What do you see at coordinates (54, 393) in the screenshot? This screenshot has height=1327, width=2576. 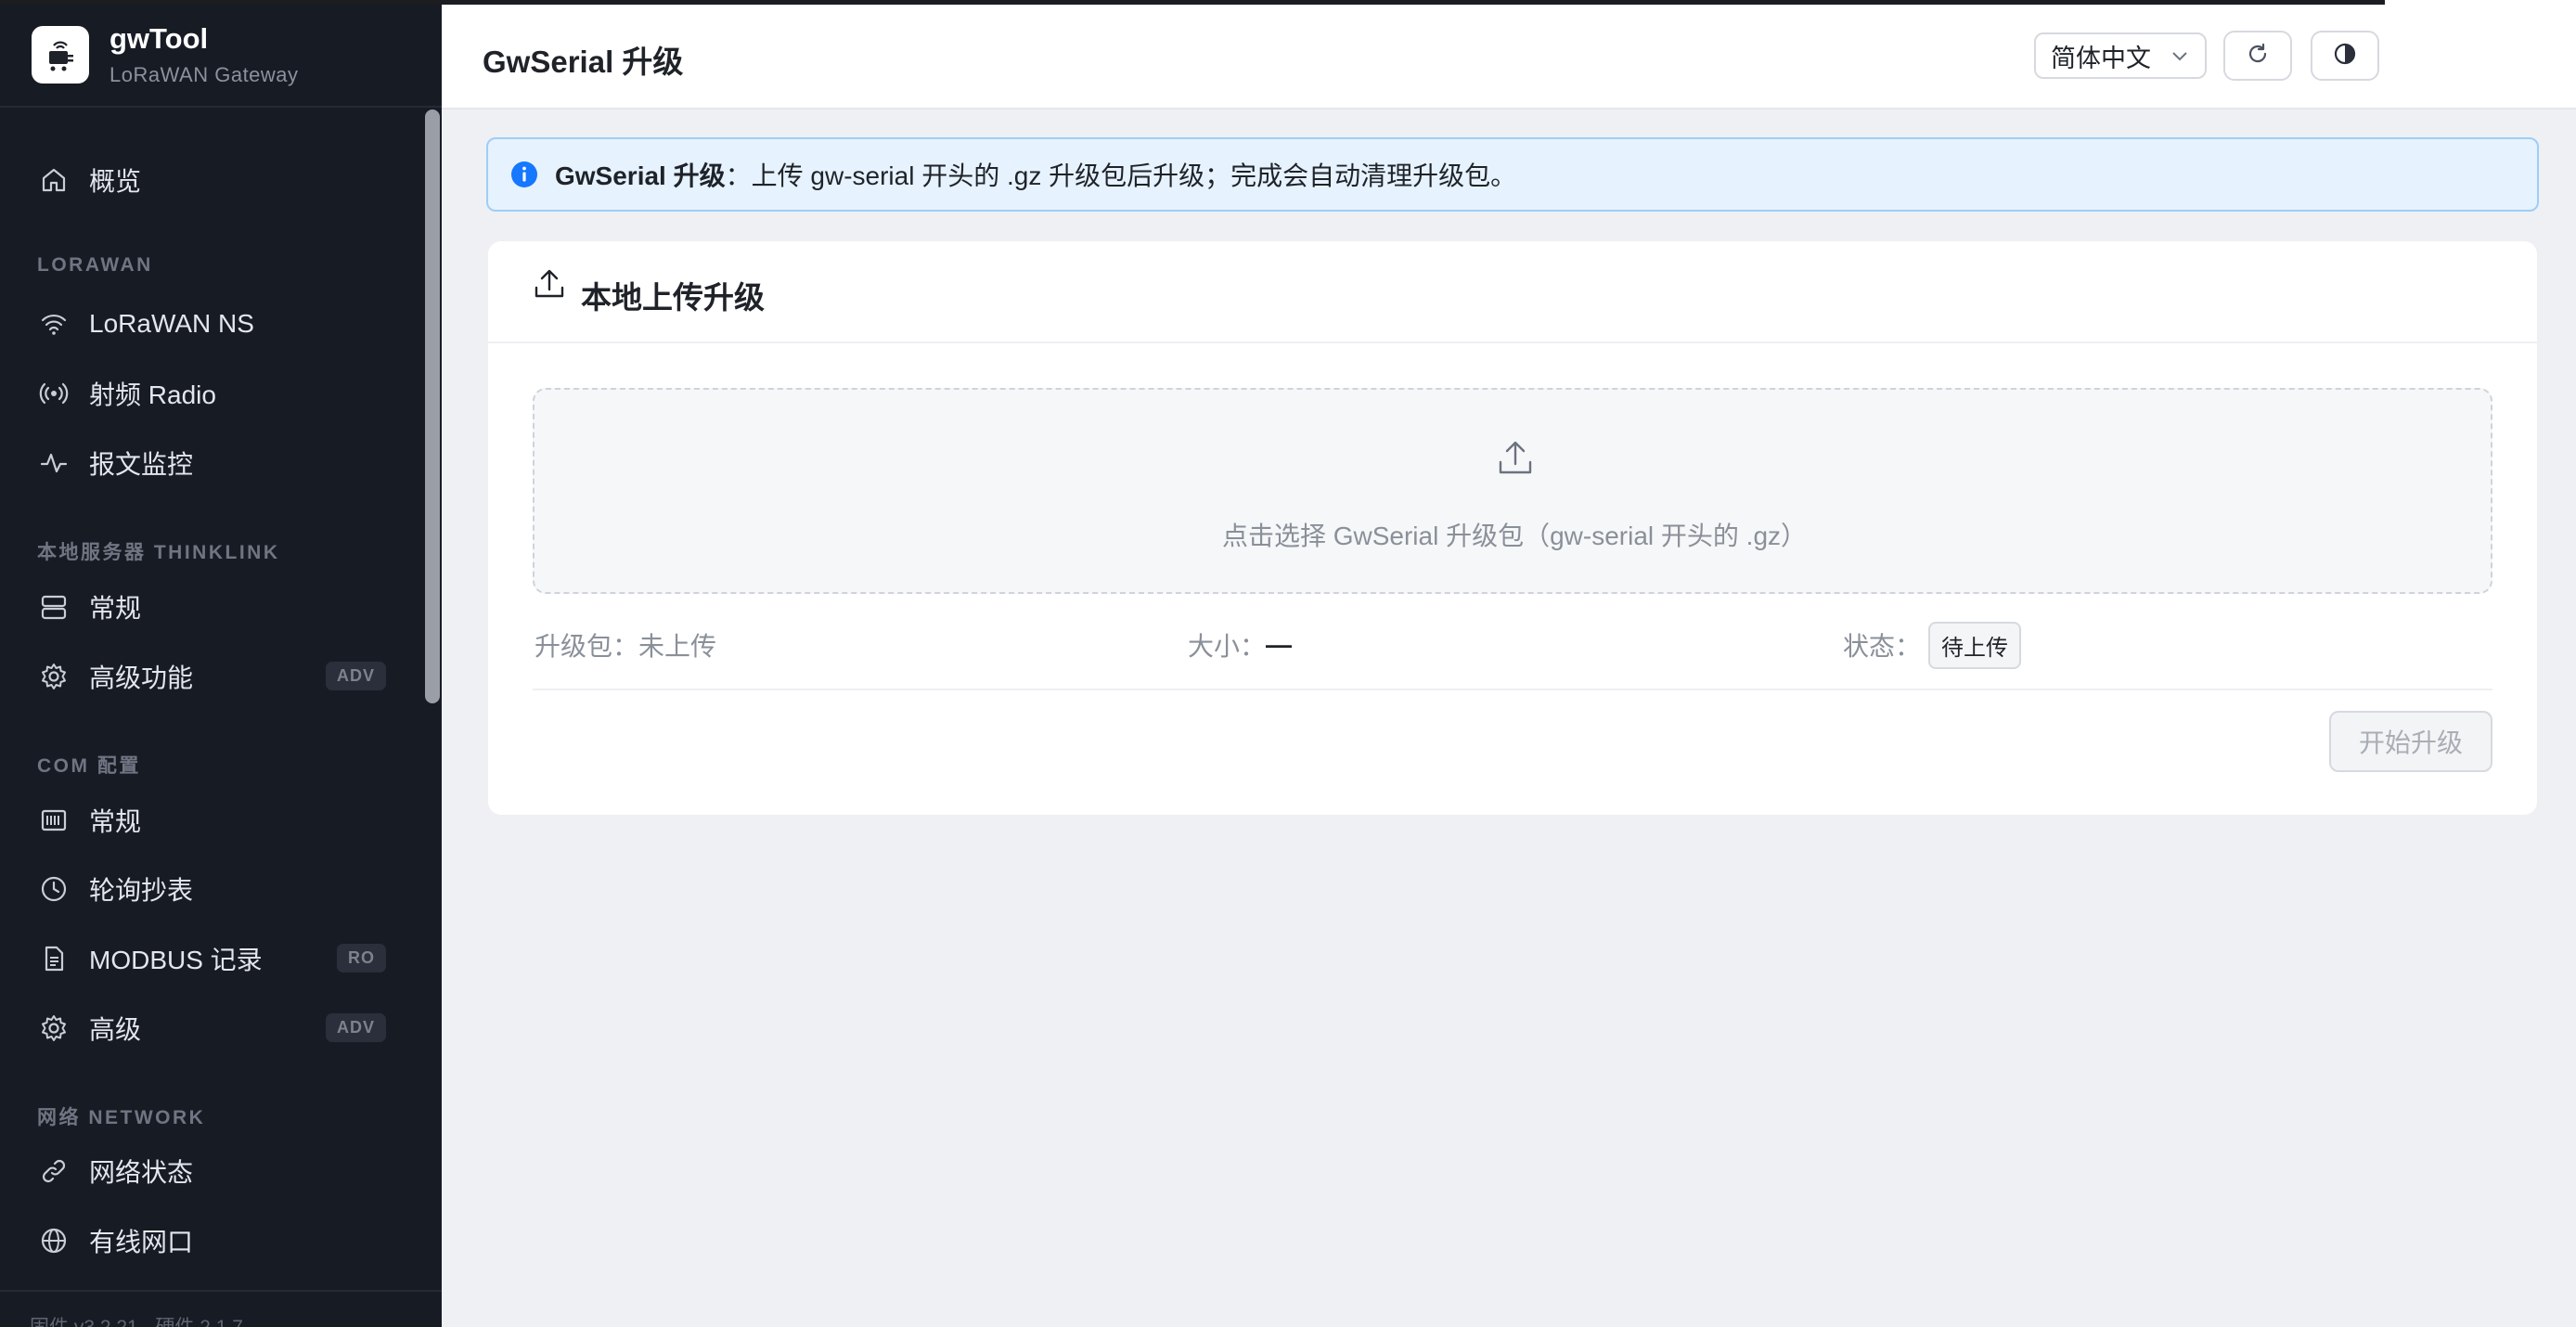 I see `radio-icon` at bounding box center [54, 393].